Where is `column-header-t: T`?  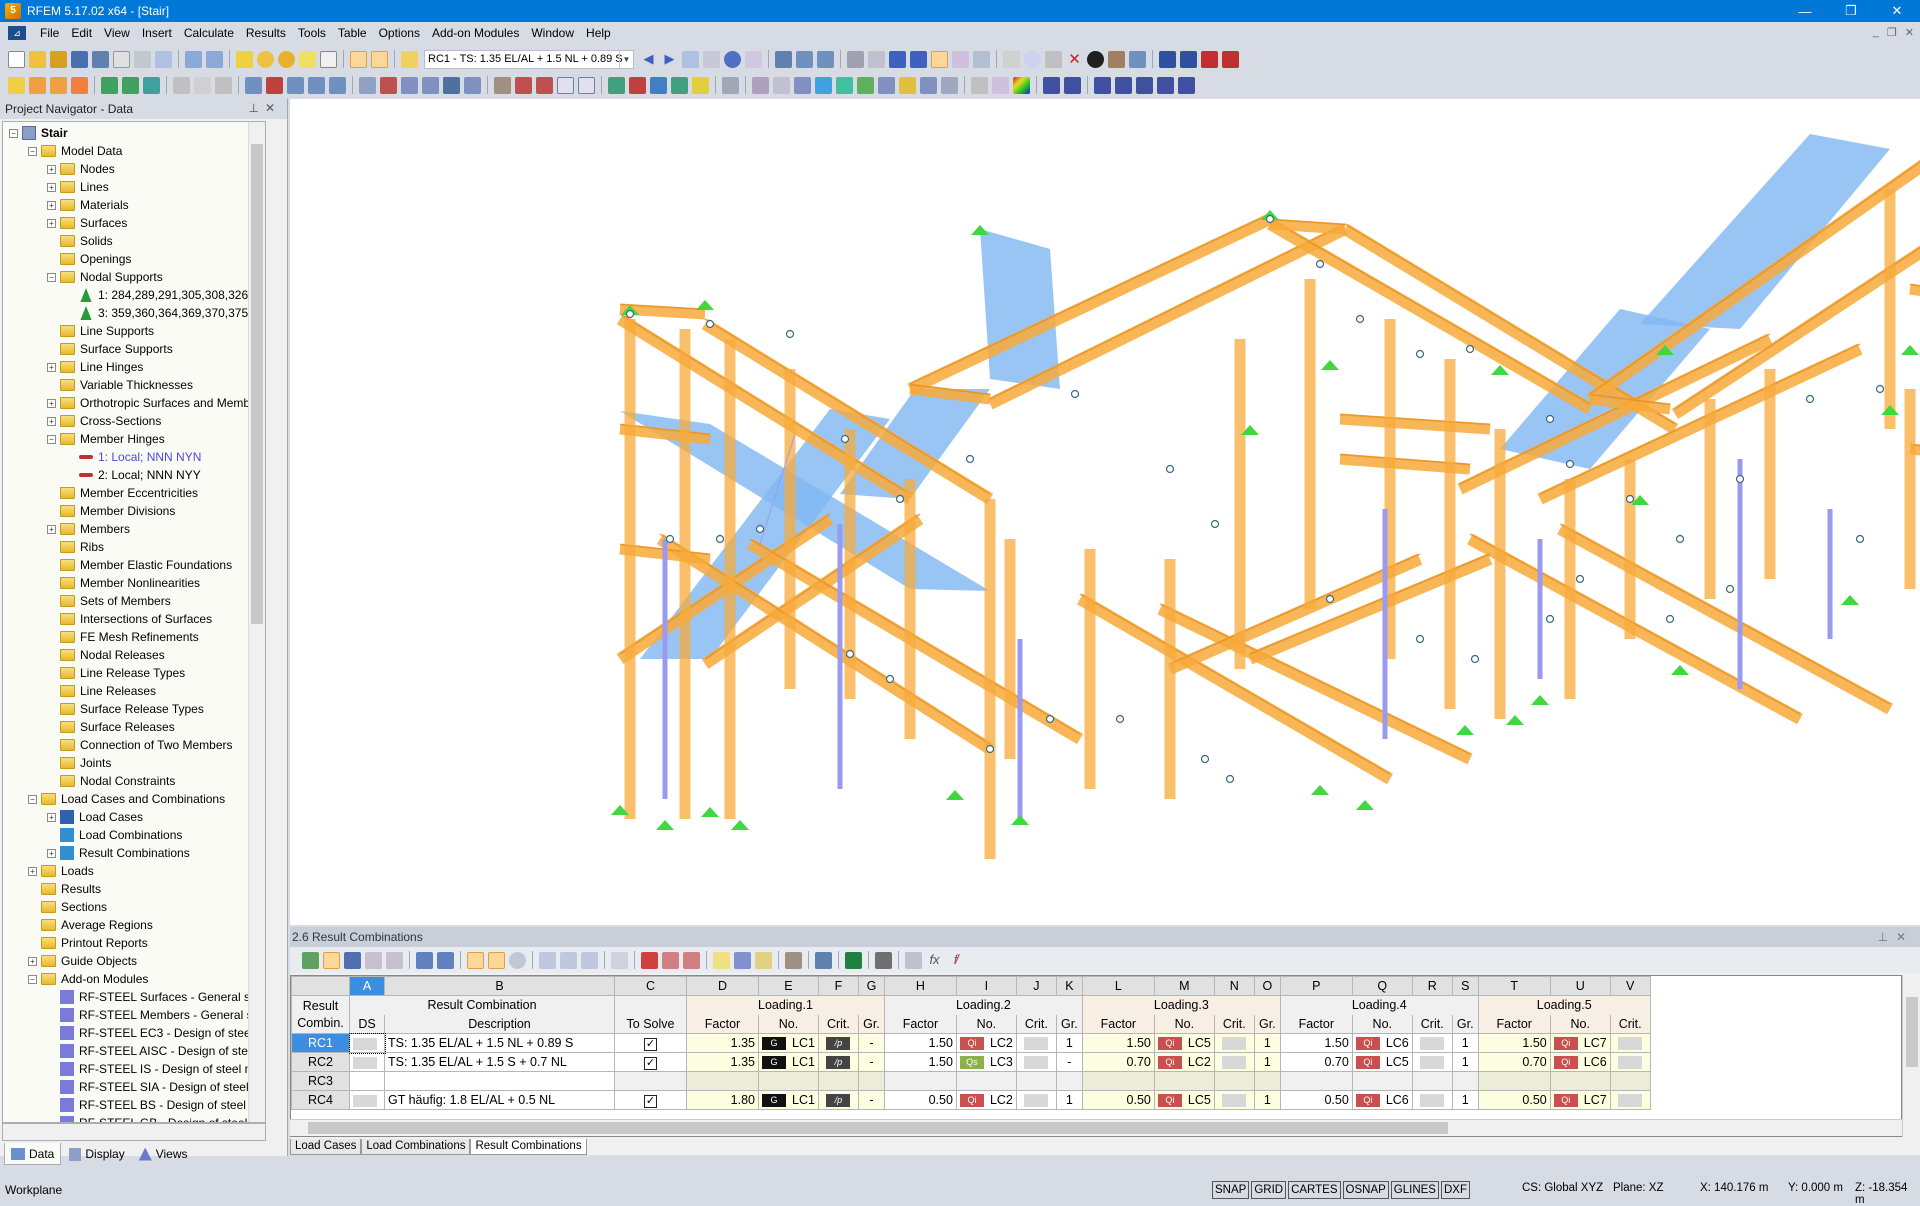 column-header-t: T is located at coordinates (1514, 986).